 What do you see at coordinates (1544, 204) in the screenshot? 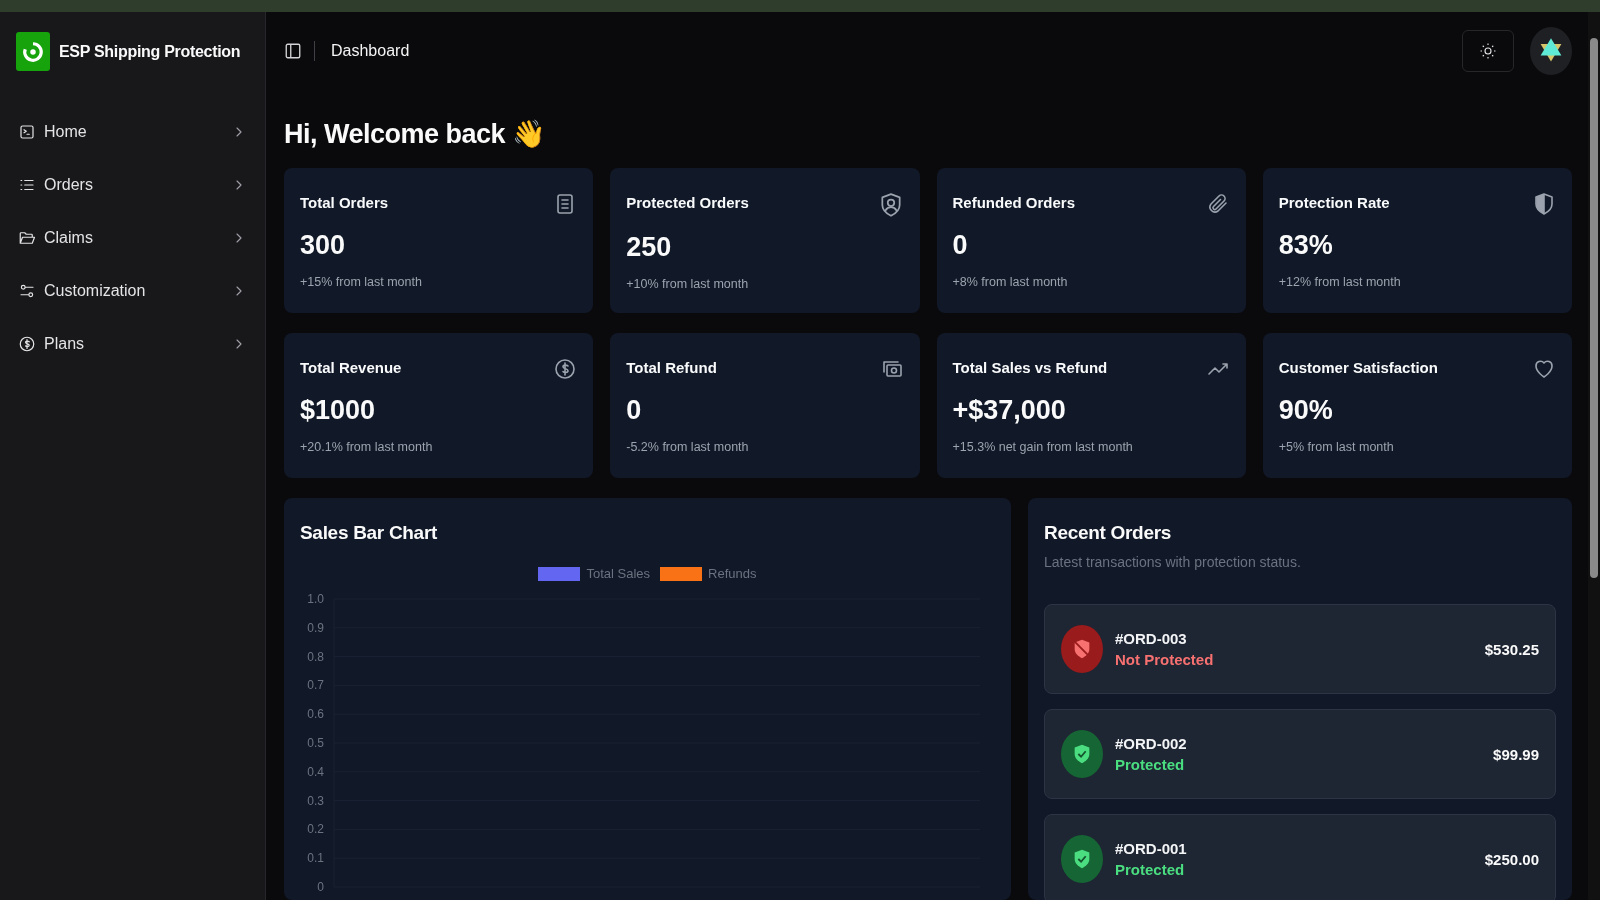
I see `shield-icon` at bounding box center [1544, 204].